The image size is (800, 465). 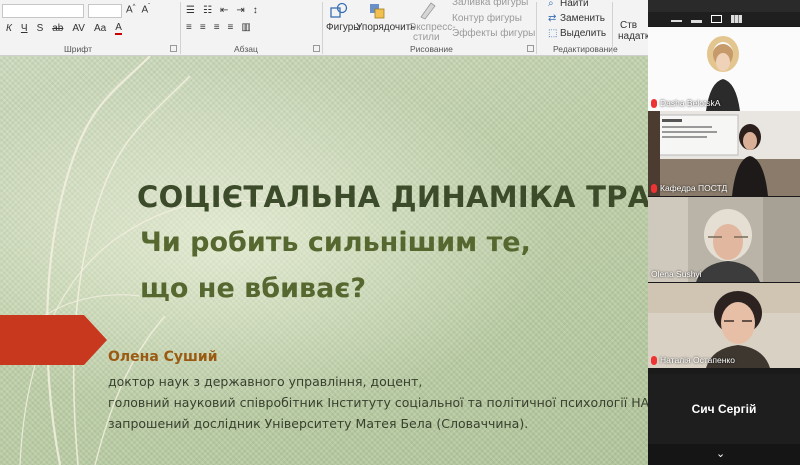 I want to click on align-left-icon: ≡, so click(x=189, y=27).